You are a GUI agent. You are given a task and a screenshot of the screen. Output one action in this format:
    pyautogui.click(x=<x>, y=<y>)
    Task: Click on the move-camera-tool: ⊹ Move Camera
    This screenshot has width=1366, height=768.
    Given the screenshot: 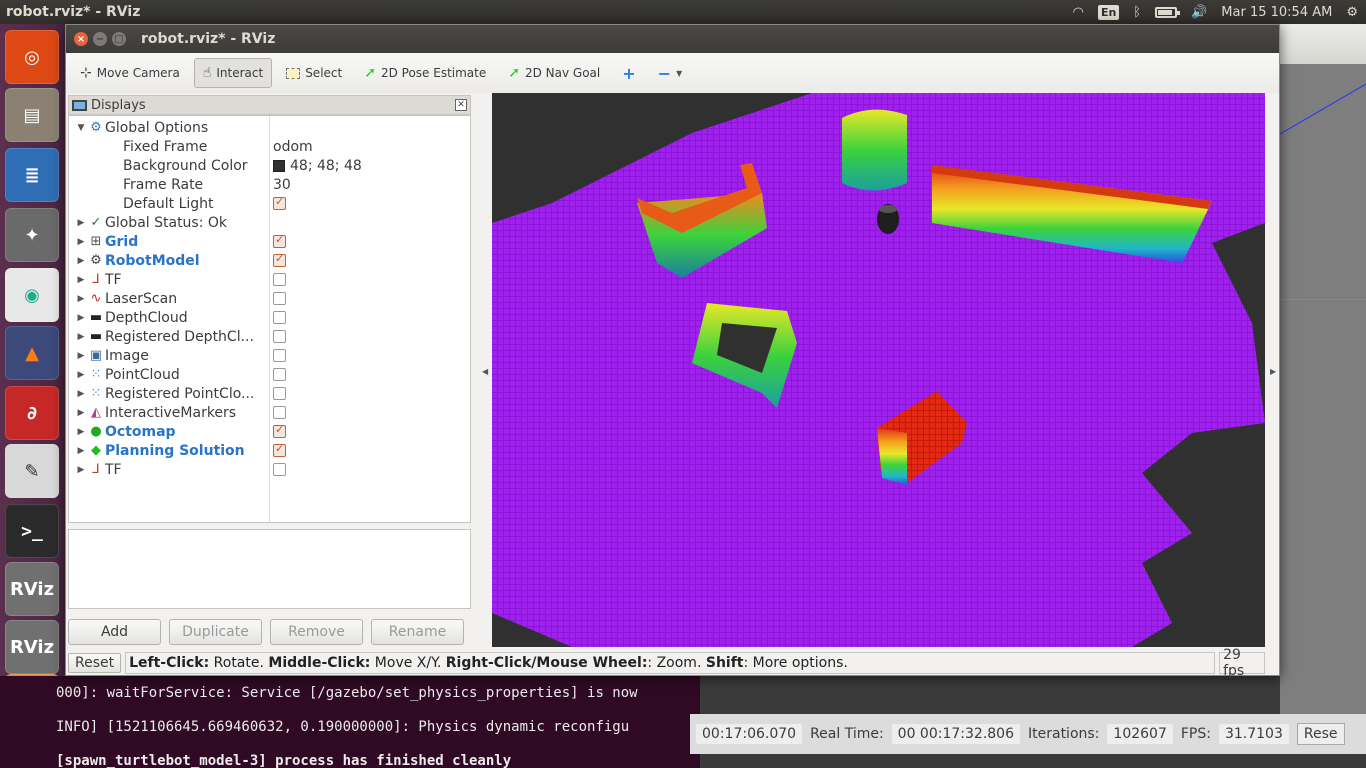 What is the action you would take?
    pyautogui.click(x=130, y=73)
    